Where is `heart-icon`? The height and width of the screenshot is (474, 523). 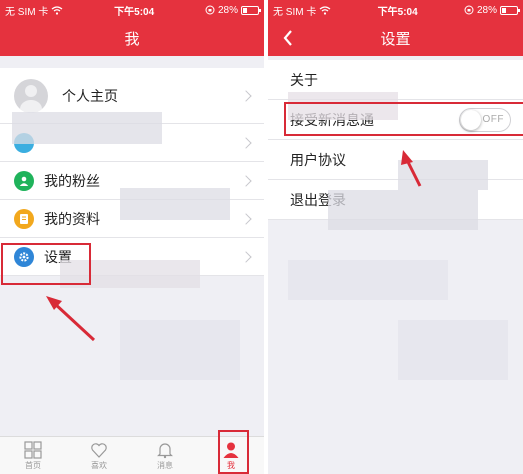
heart-icon is located at coordinates (99, 450).